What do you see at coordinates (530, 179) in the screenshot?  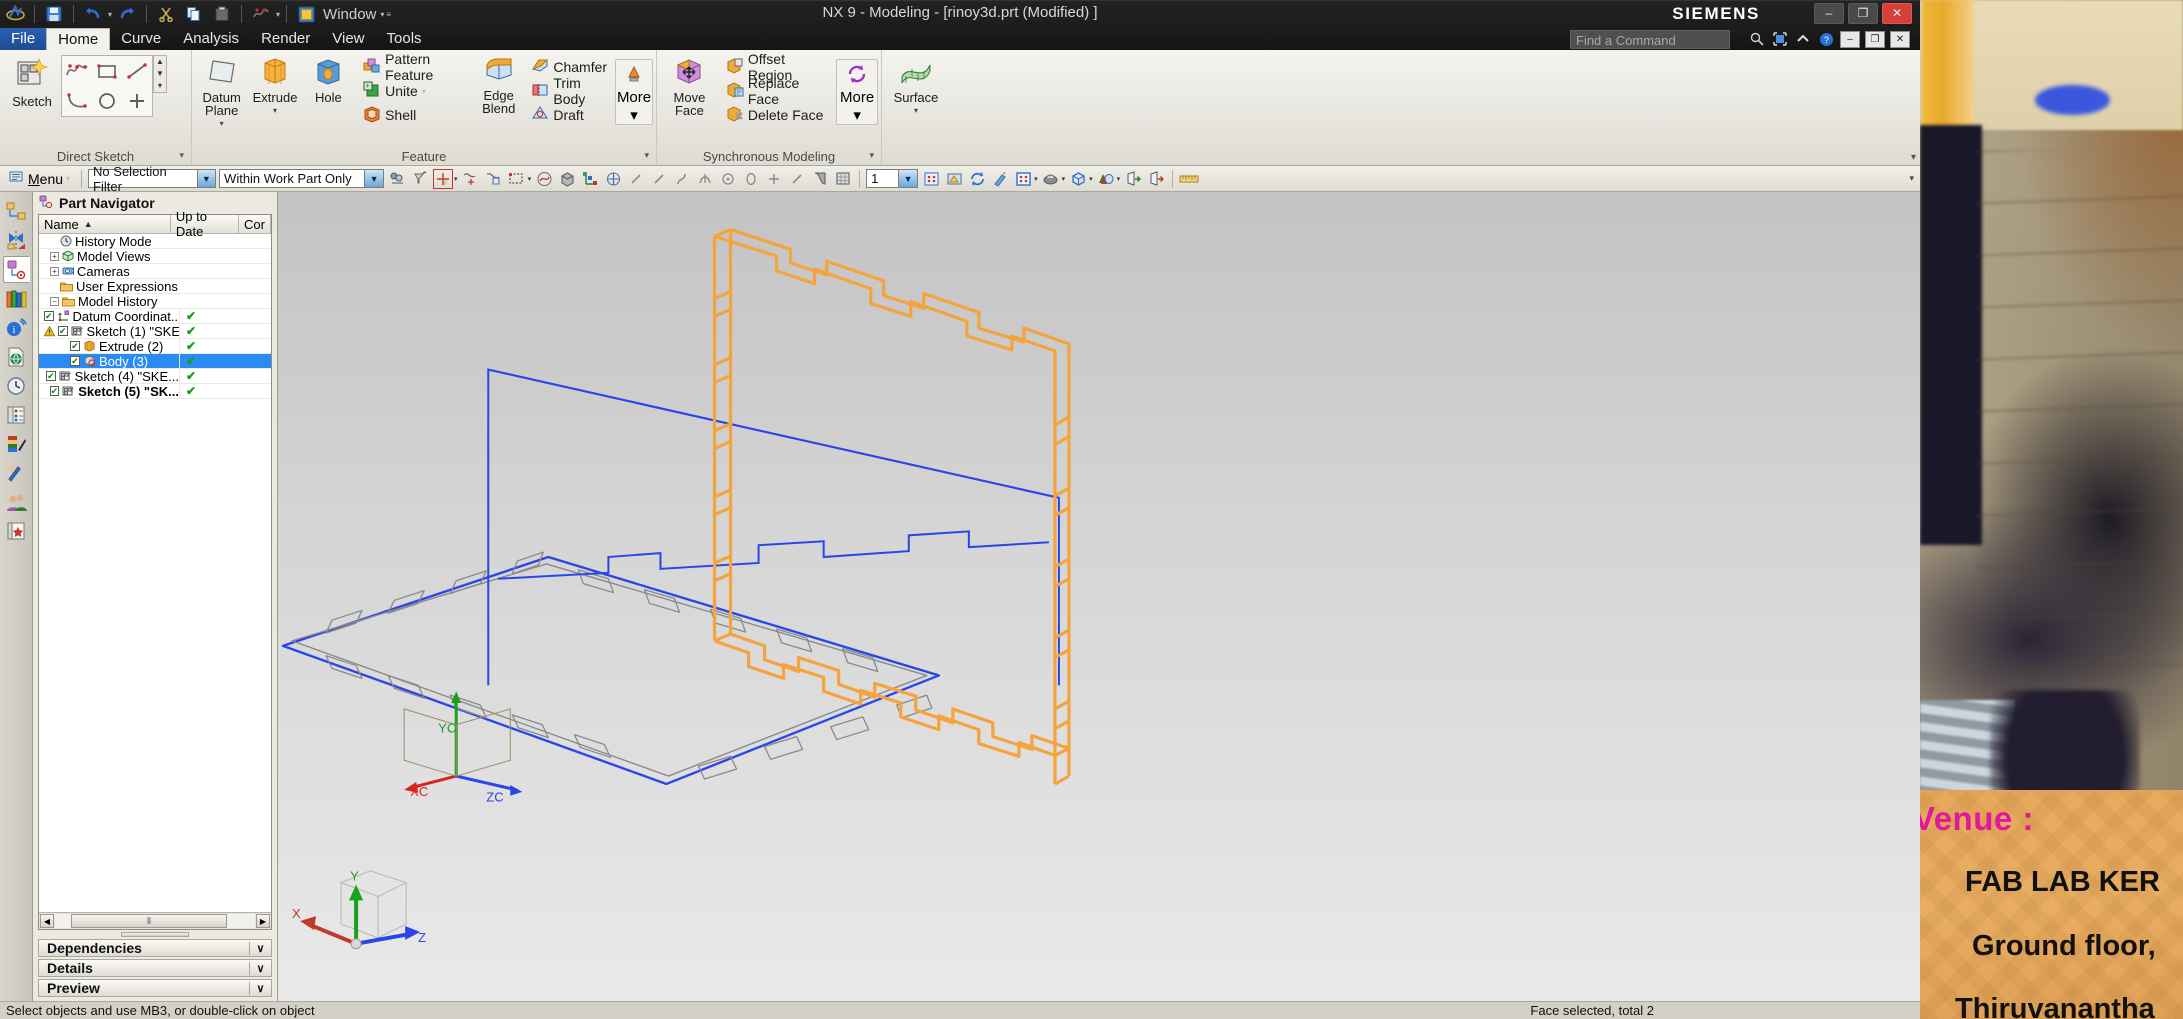 I see `rectangle-select-dropdown-icon: ▾` at bounding box center [530, 179].